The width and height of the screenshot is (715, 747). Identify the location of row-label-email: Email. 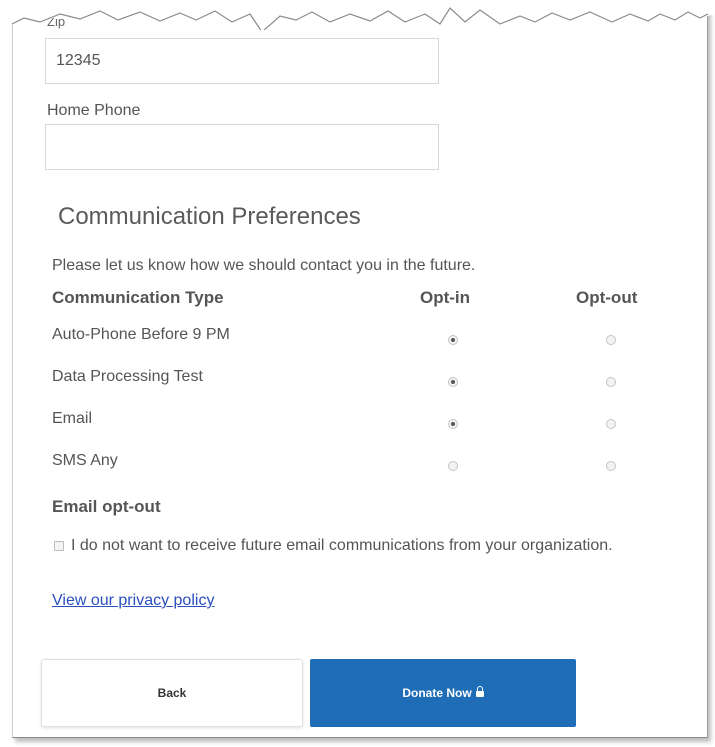
(72, 418).